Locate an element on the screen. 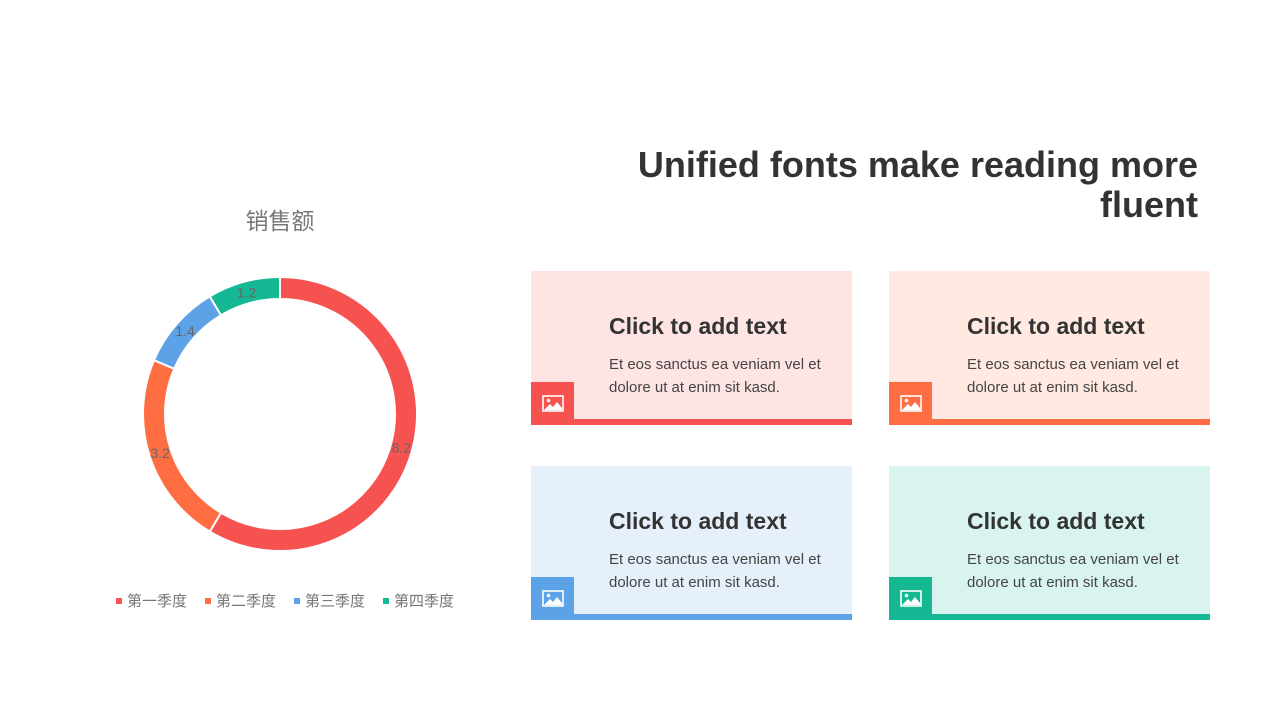 Image resolution: width=1280 pixels, height=720 pixels. donut-chart: 8.2 3.2 1.4 1.2 is located at coordinates (280, 413).